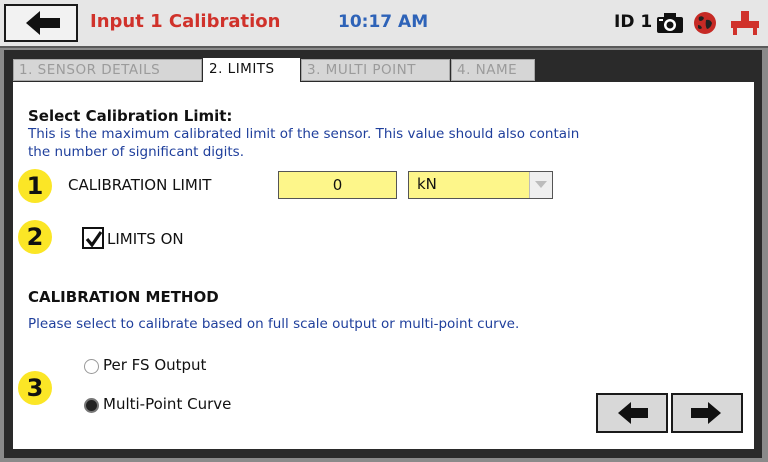 Image resolution: width=768 pixels, height=462 pixels. Describe the element at coordinates (130, 116) in the screenshot. I see `calibration-limit-heading: Select Calibration Limit:` at that location.